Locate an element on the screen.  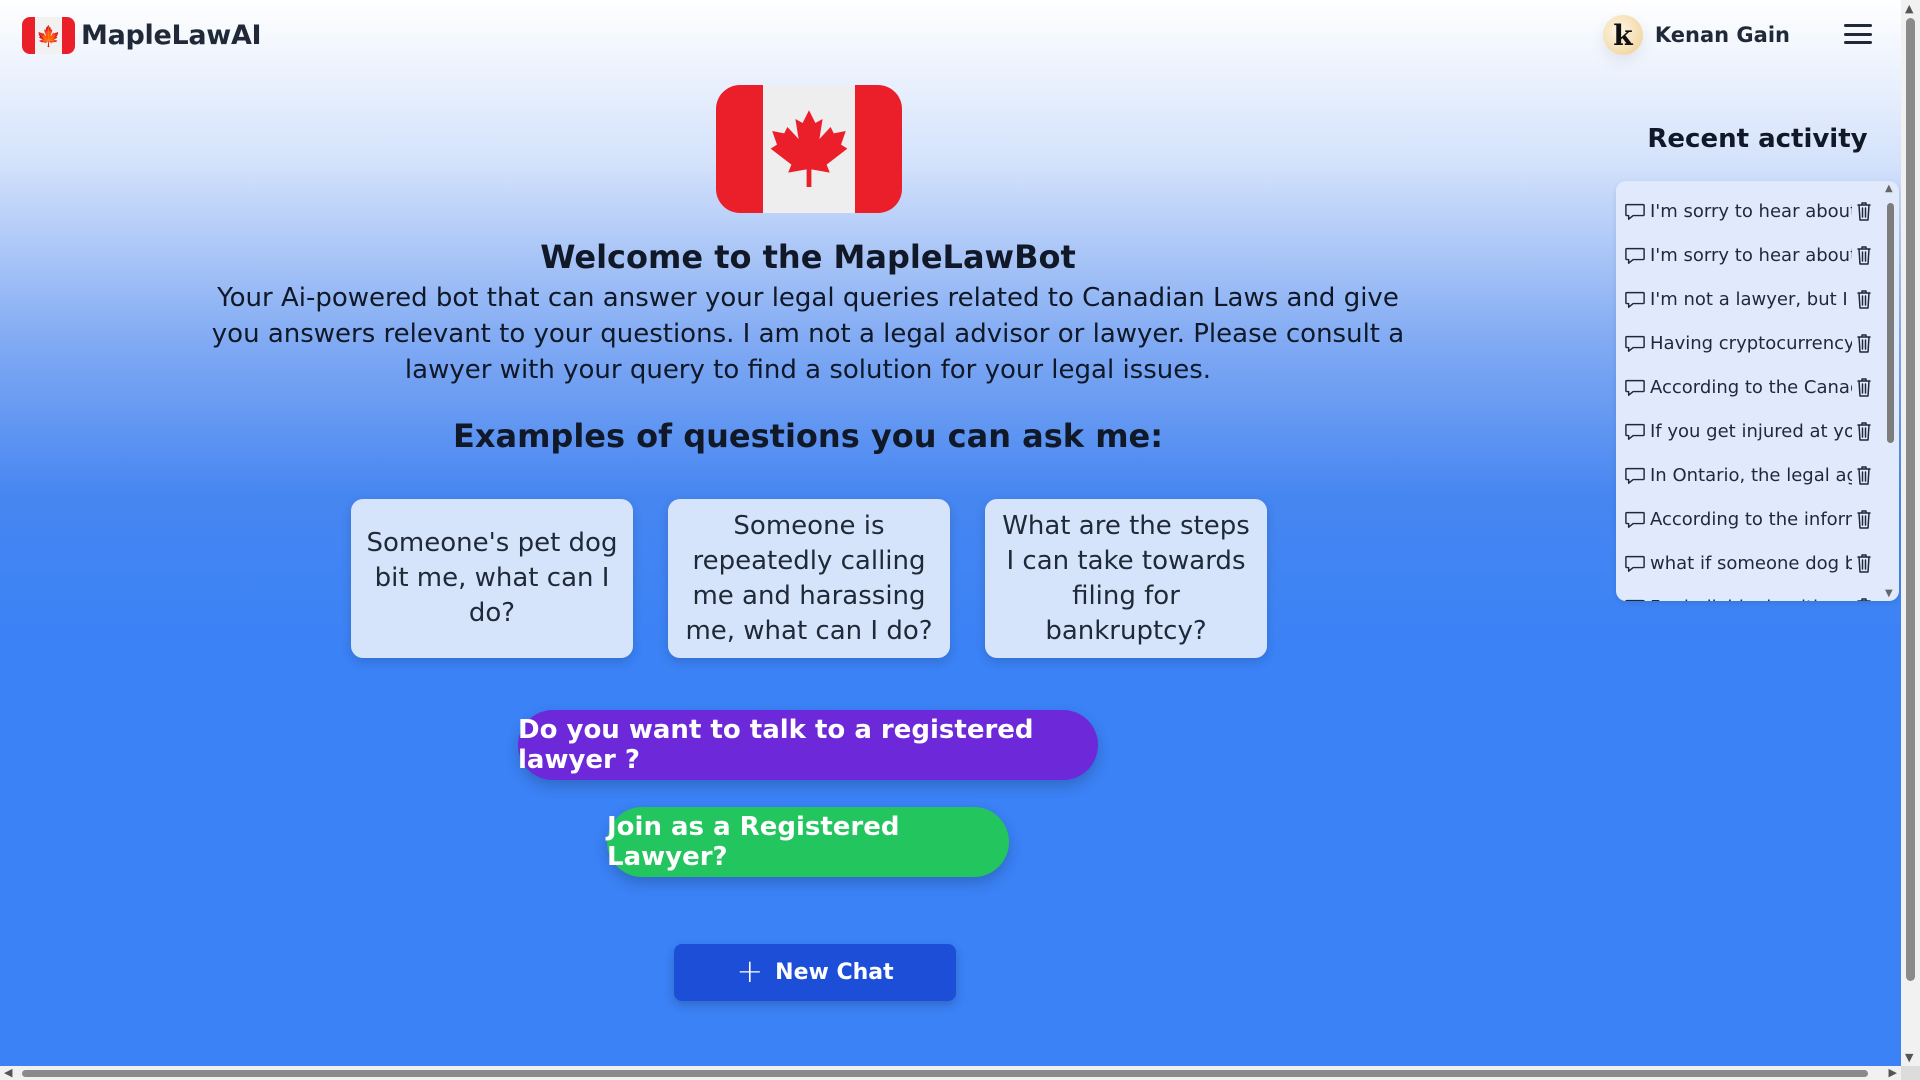
recent-activity-text: In Ontario, the legal age is located at coordinates (1751, 475).